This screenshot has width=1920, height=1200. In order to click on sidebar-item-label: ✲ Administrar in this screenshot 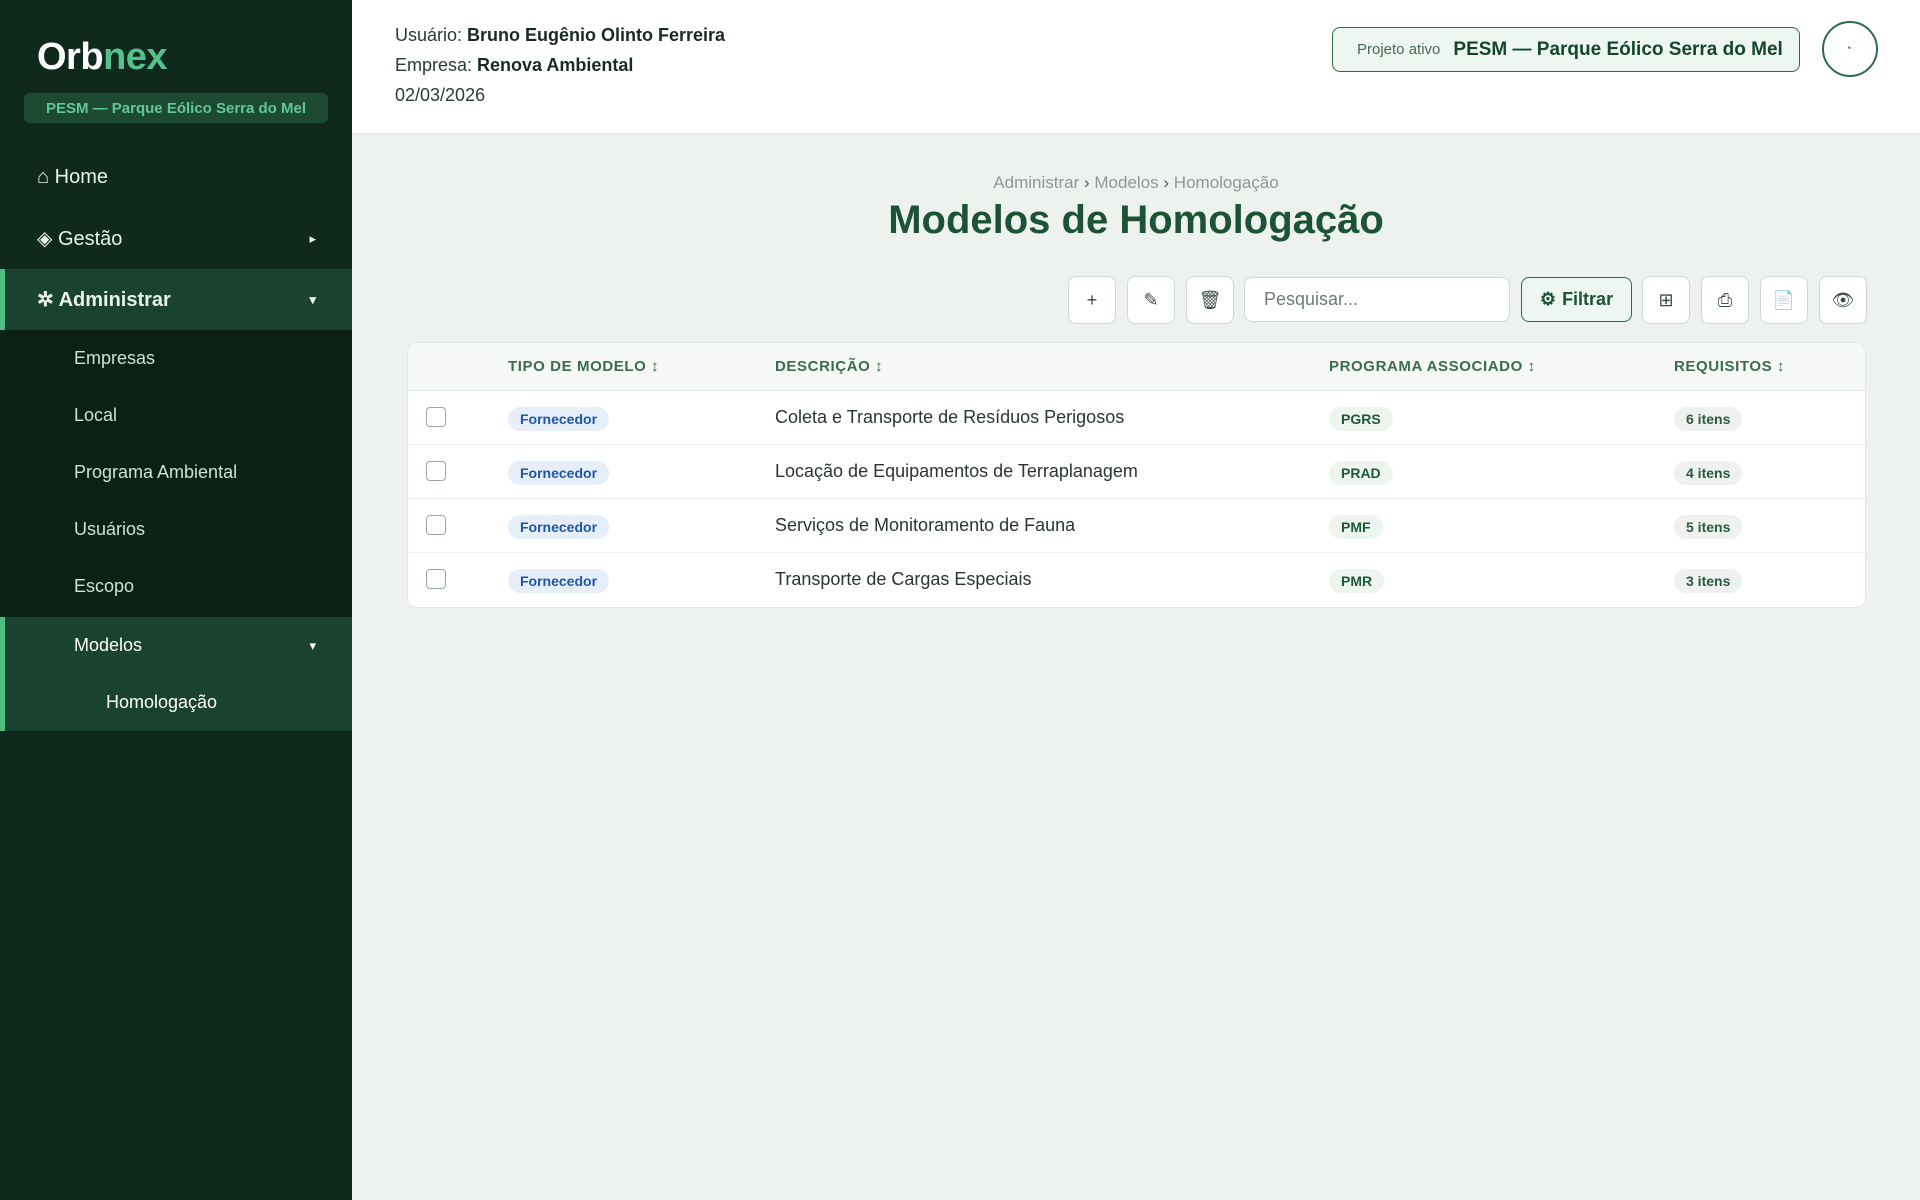, I will do `click(104, 300)`.